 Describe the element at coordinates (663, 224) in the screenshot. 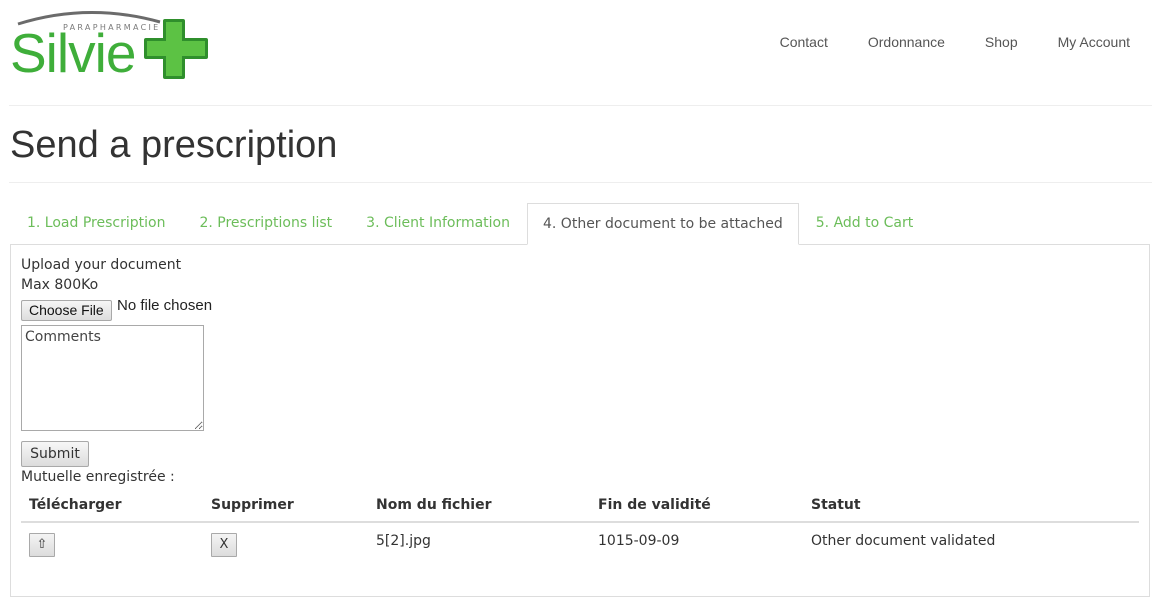

I see `tab-other-document: 4. Other document to be attached` at that location.